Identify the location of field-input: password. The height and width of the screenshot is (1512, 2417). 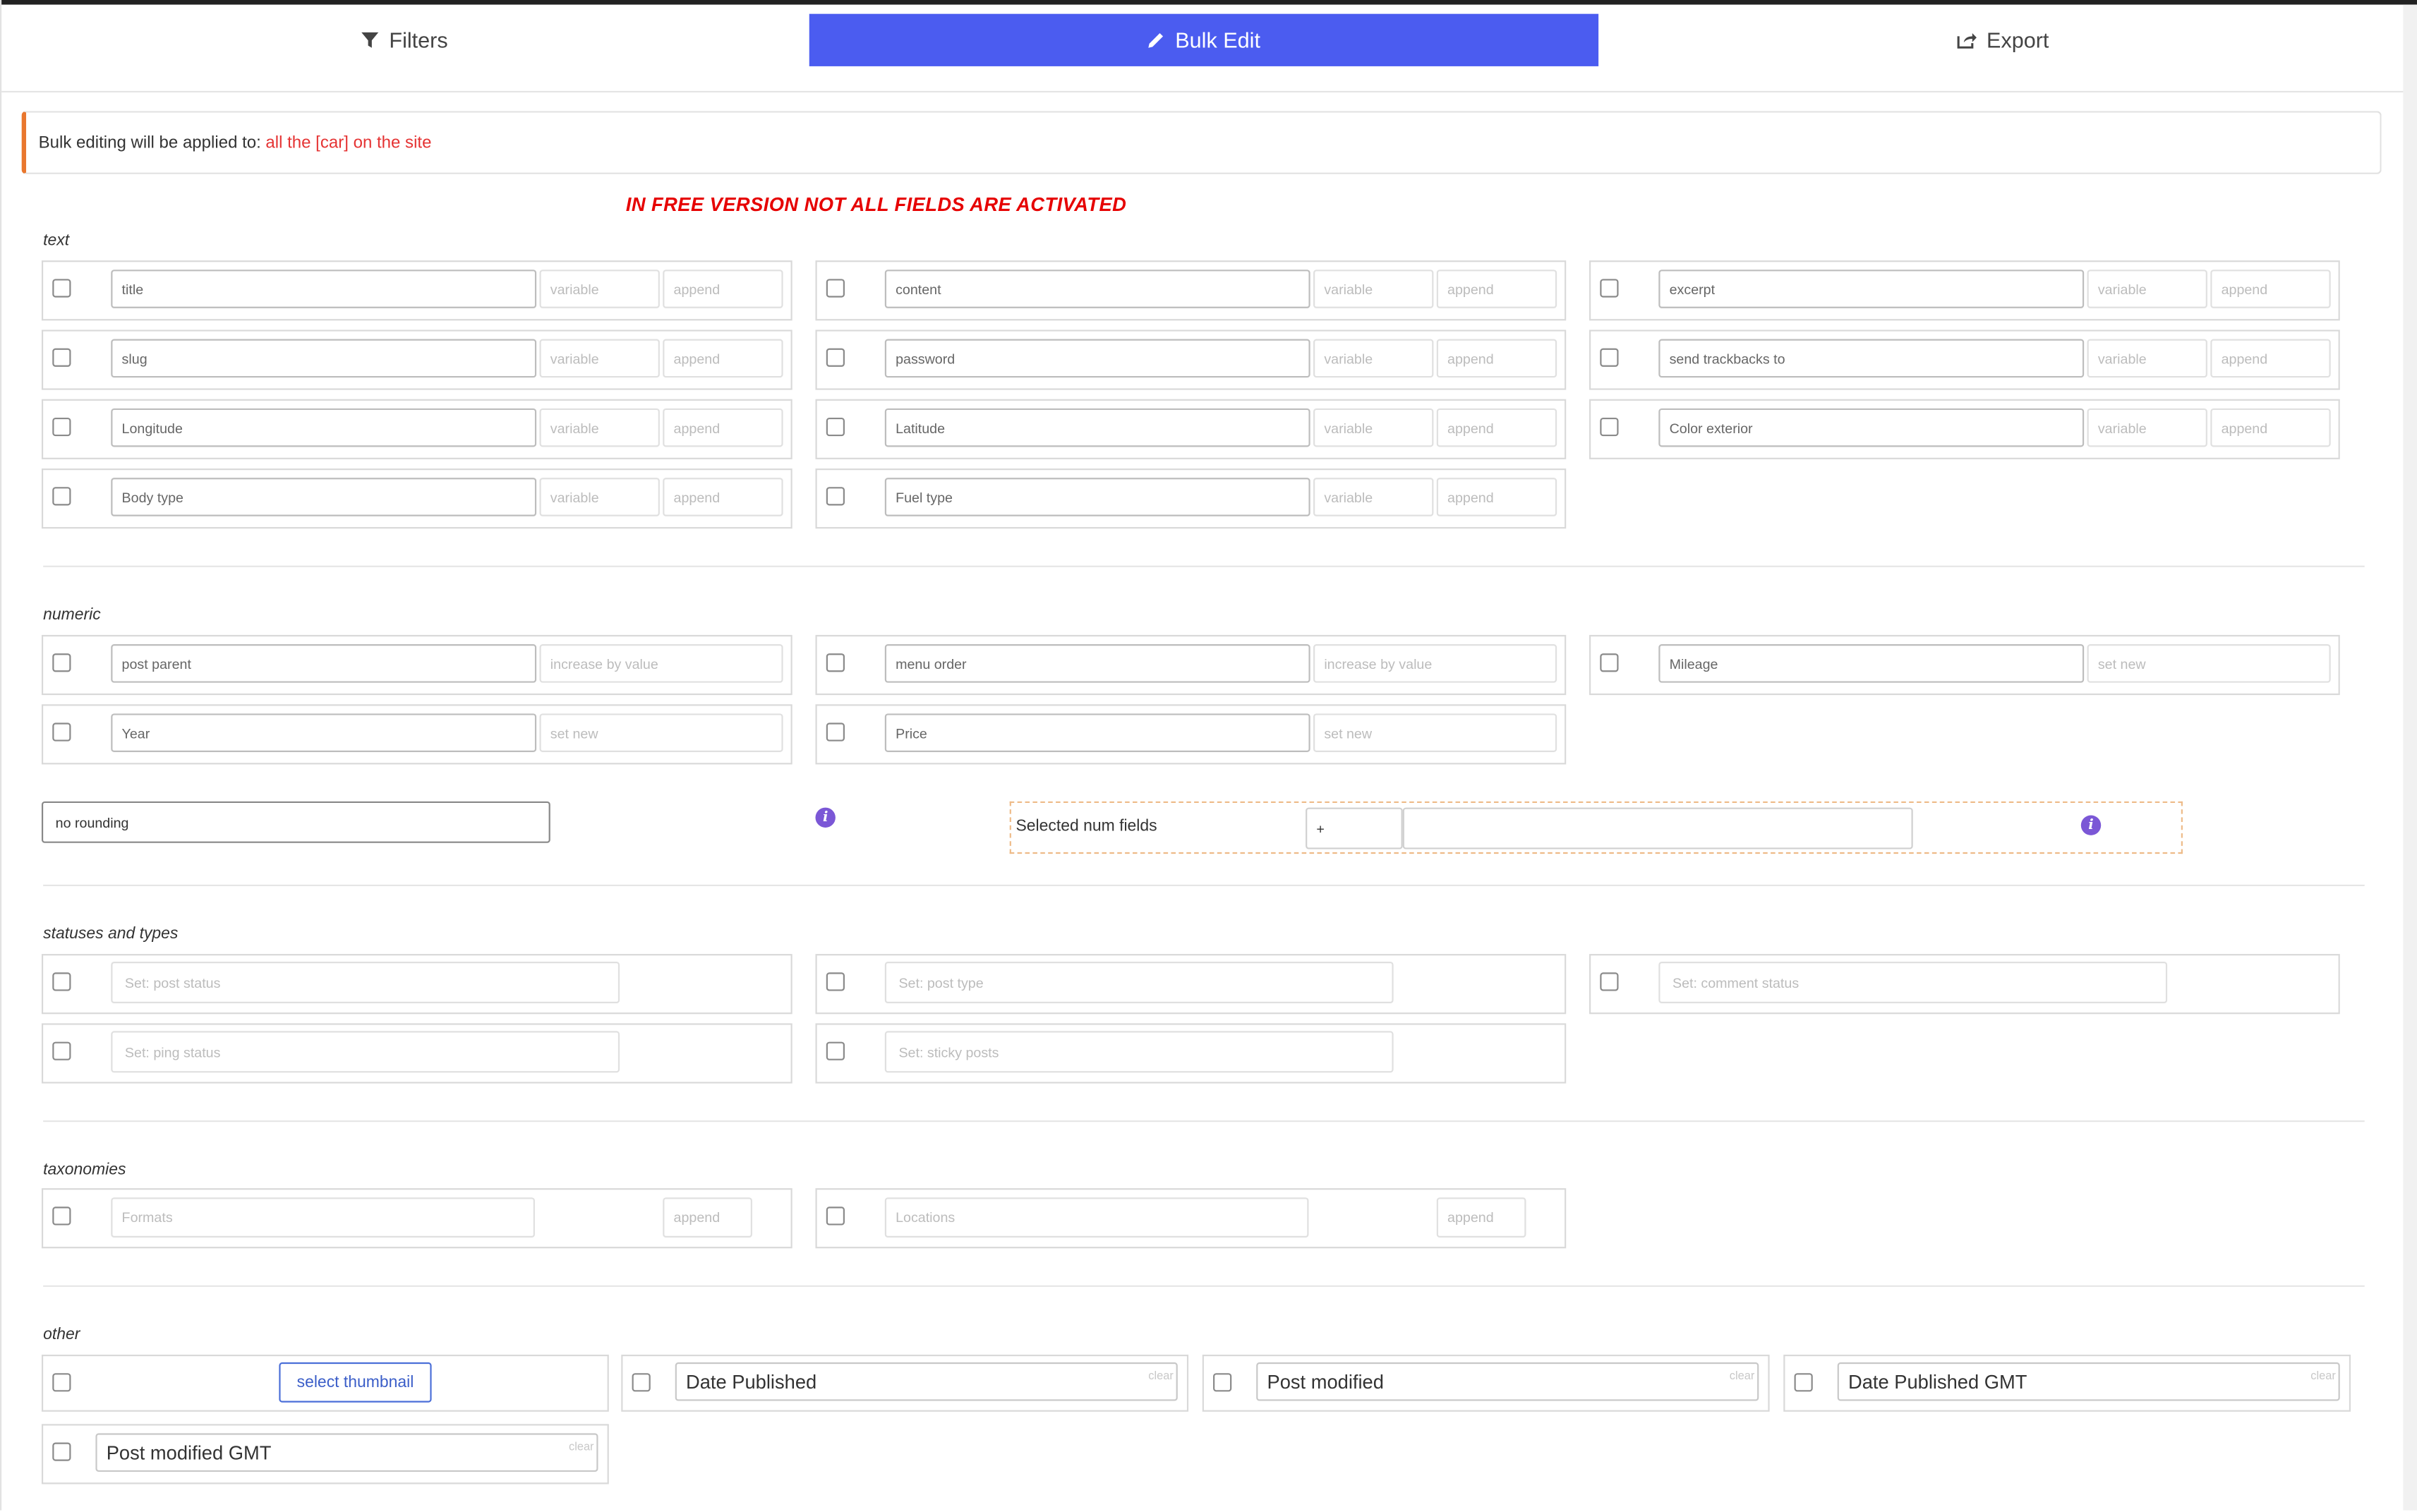
(1097, 358).